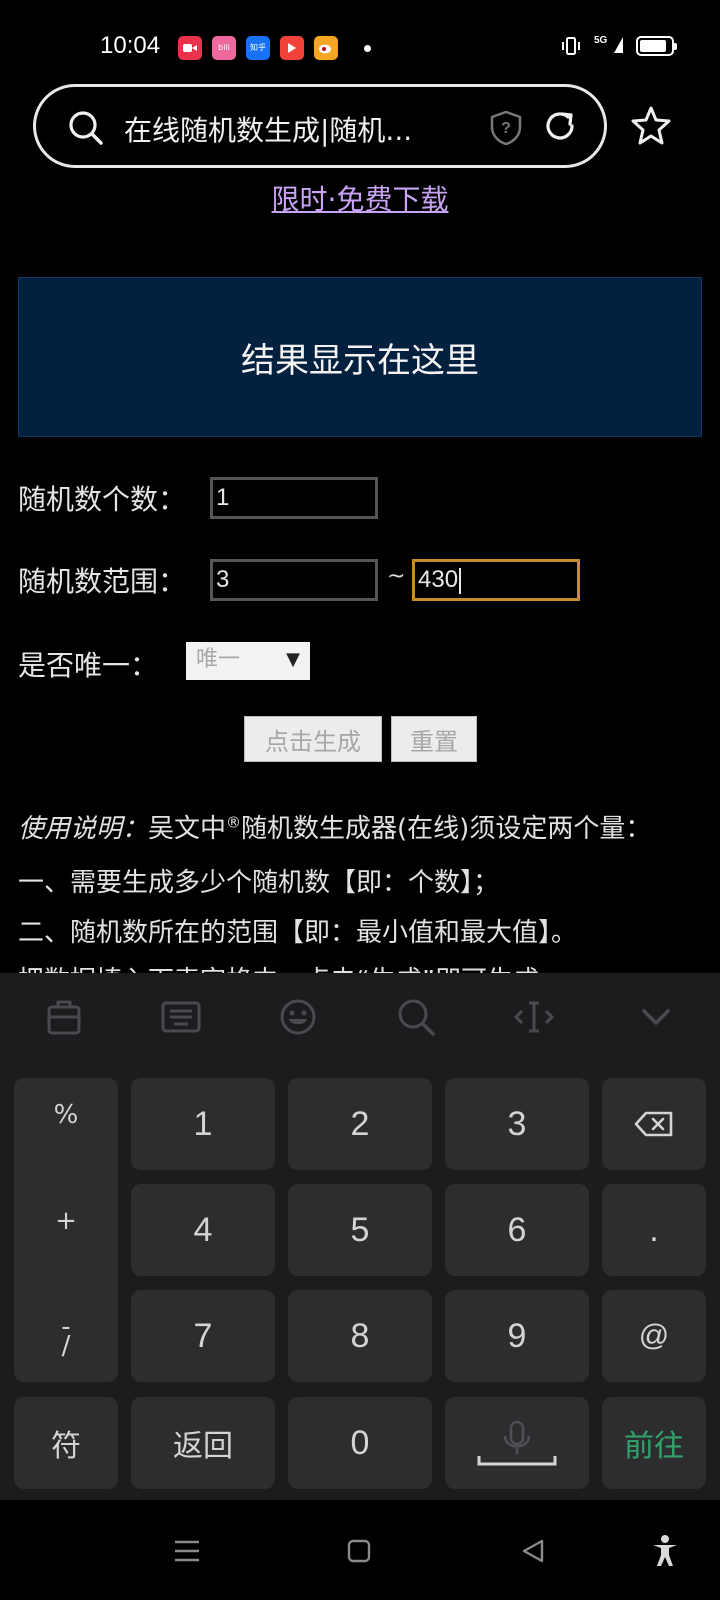 Image resolution: width=720 pixels, height=1600 pixels. I want to click on bilibili-label: bili, so click(224, 47).